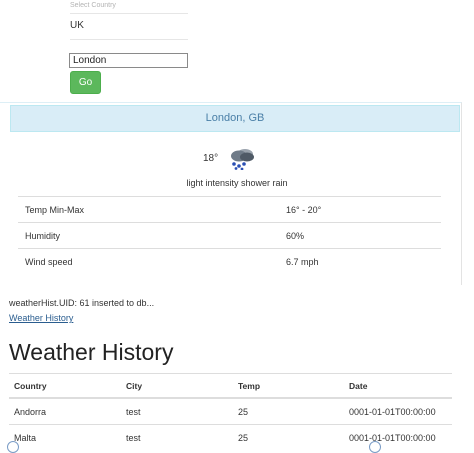 This screenshot has width=474, height=453. I want to click on stat-value: 60%, so click(360, 235).